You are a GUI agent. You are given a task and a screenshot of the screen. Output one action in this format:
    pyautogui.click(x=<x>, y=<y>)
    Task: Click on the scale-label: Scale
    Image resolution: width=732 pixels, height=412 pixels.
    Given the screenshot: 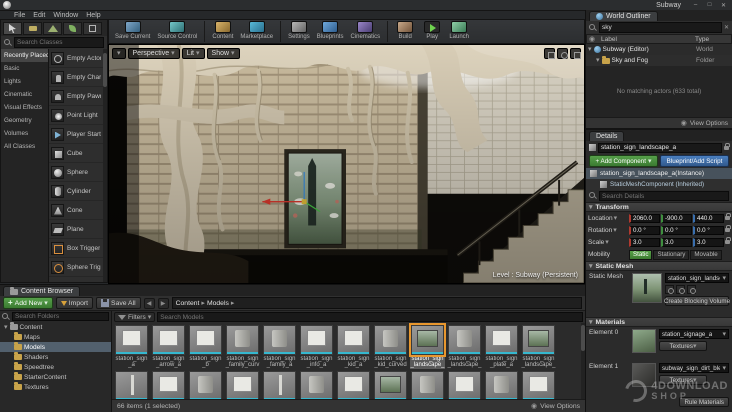 What is the action you would take?
    pyautogui.click(x=596, y=242)
    